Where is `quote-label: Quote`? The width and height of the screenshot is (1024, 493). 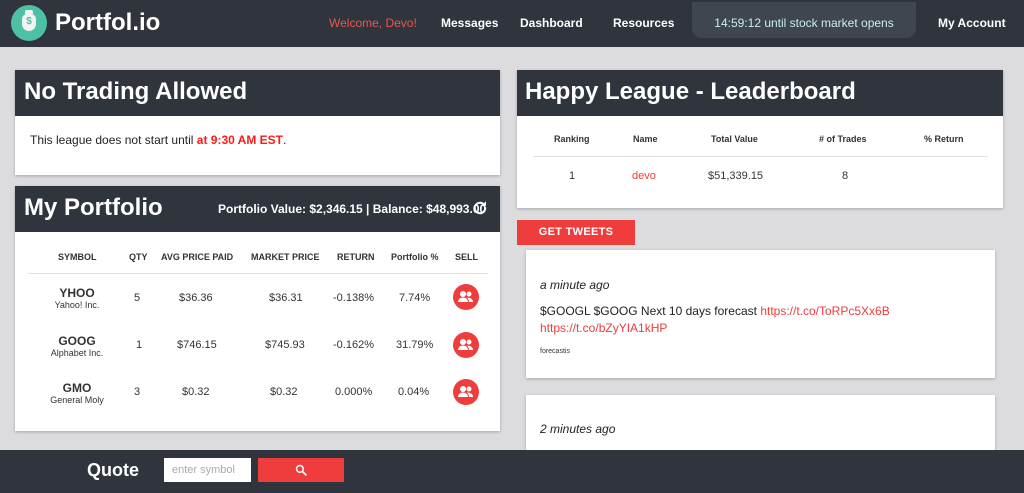
quote-label: Quote is located at coordinates (113, 470).